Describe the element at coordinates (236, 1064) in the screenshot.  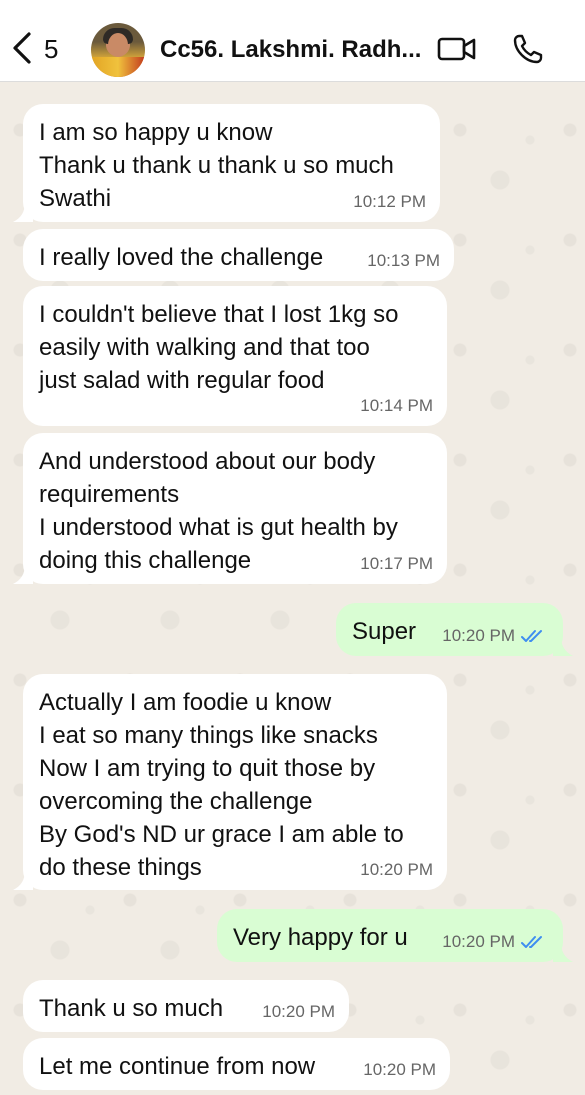
I see `message-bubble-incoming: Let me continue from now 10:20 PM` at that location.